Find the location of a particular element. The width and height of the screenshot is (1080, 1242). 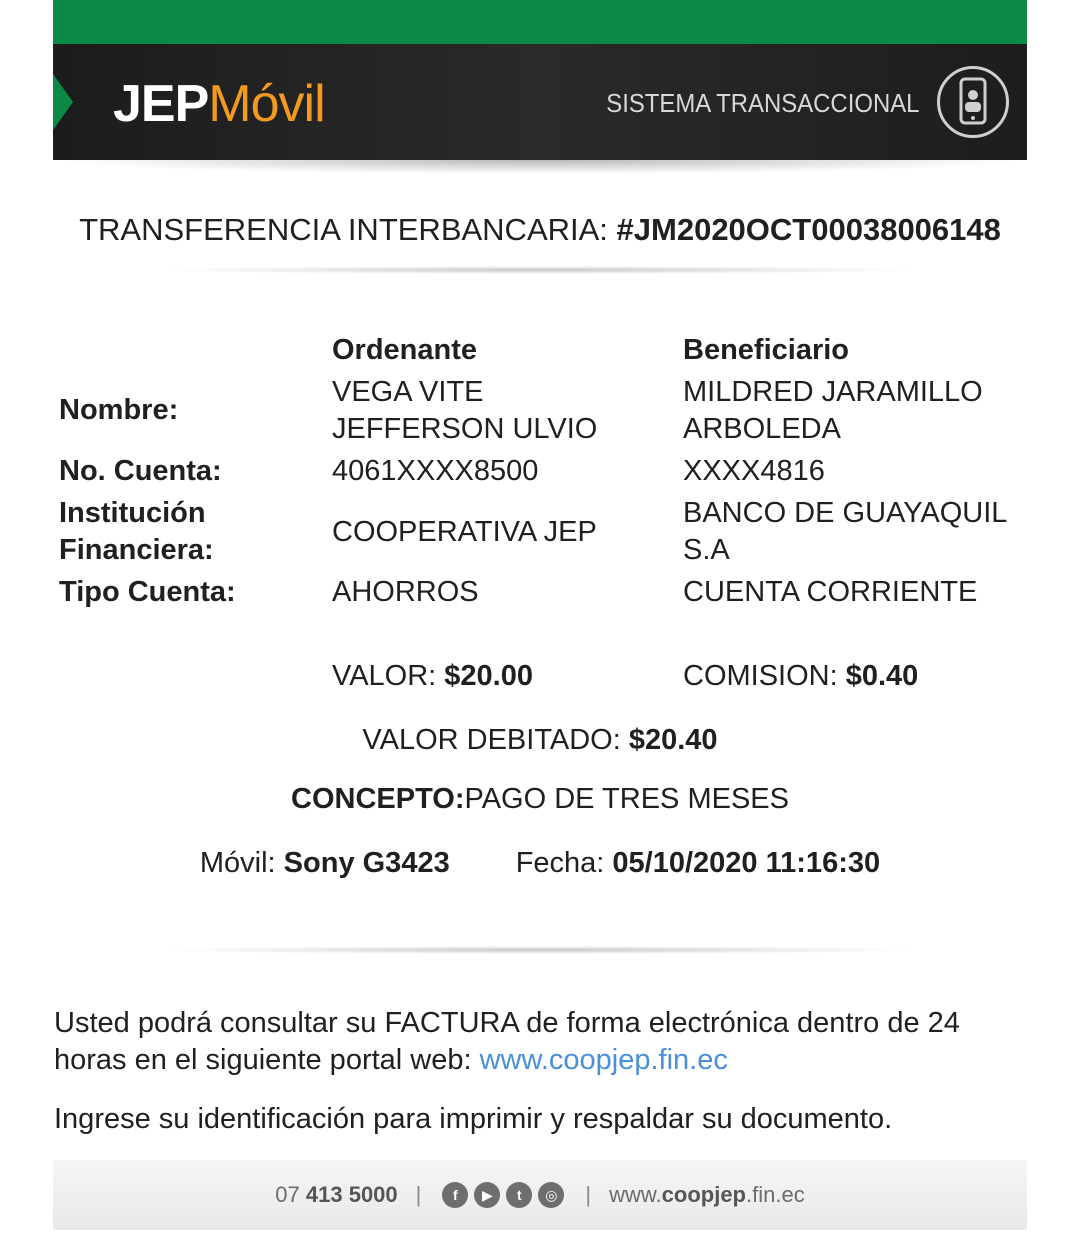

ordenante-nombre: VEGA VITE JEFFERSON ULVIO is located at coordinates (465, 410).